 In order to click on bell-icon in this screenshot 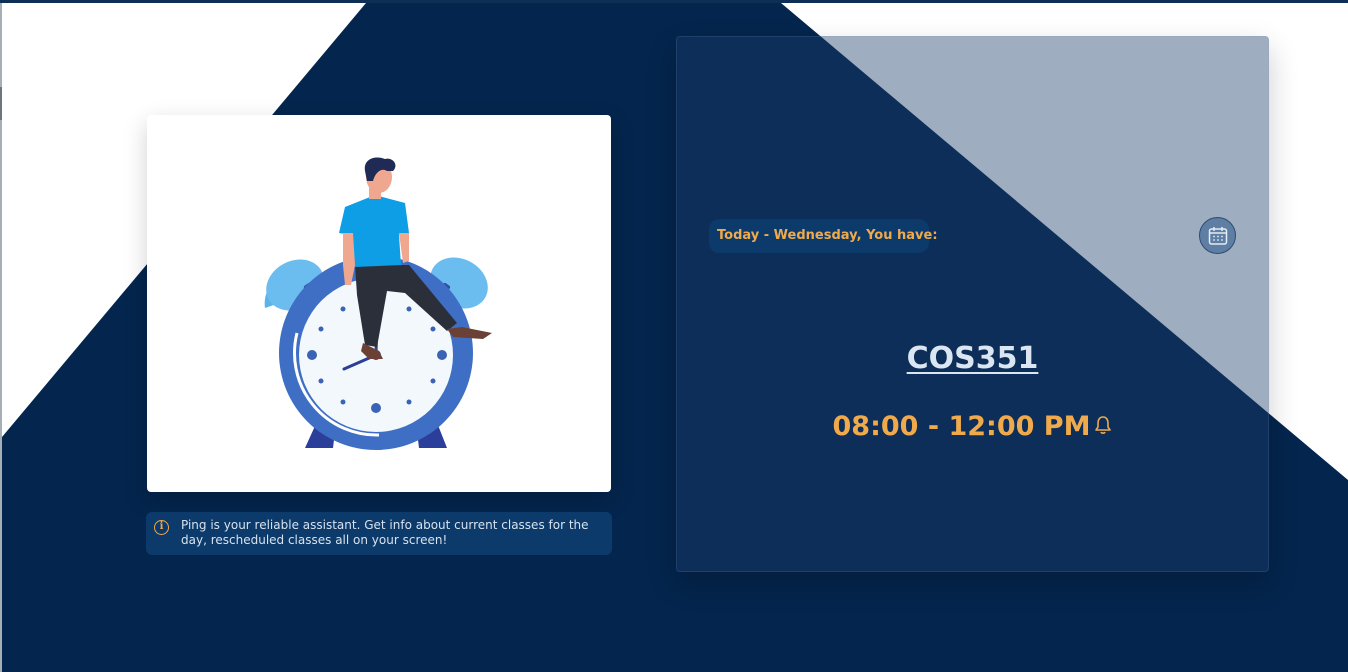, I will do `click(1103, 425)`.